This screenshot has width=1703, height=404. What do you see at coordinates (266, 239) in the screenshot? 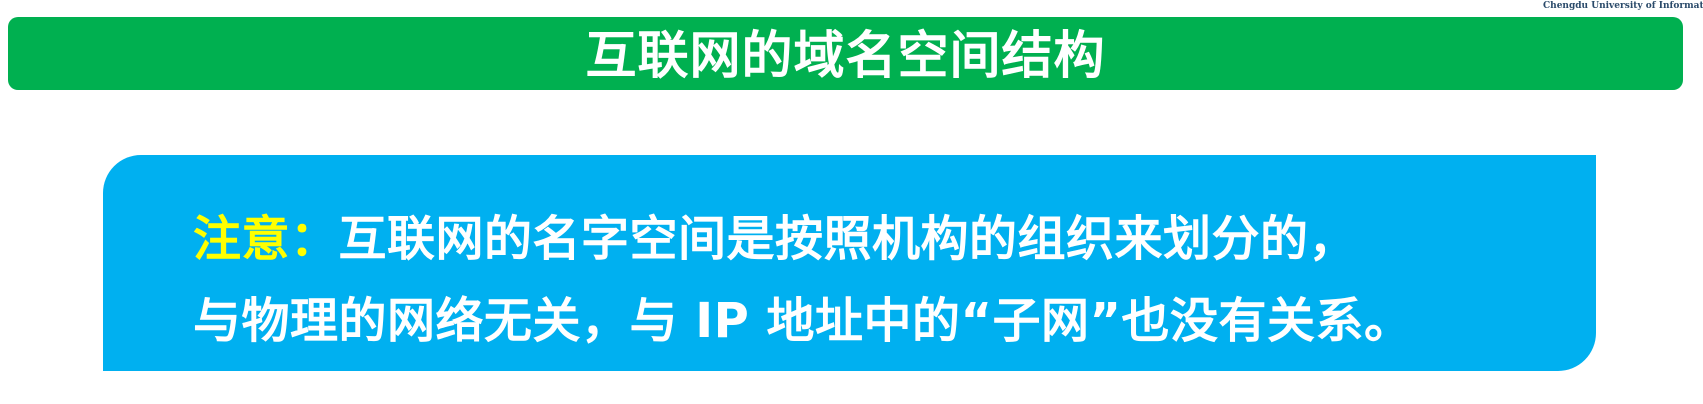
I see `note-label: 注意：` at bounding box center [266, 239].